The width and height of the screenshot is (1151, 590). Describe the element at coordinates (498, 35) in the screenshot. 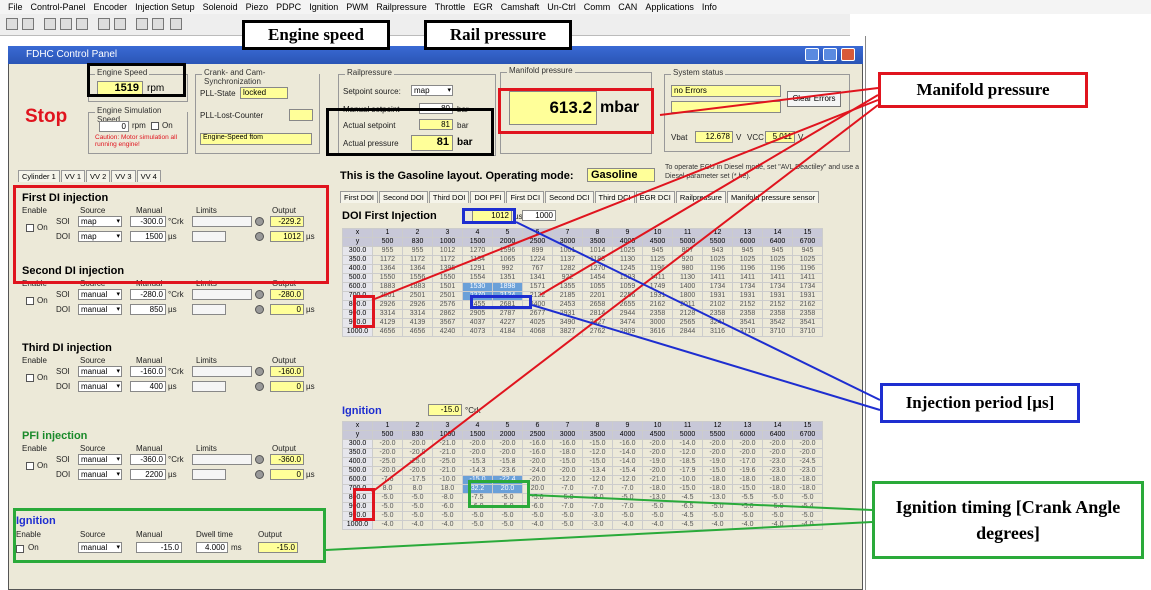

I see `callout-rail-pressure: Rail pressure` at that location.